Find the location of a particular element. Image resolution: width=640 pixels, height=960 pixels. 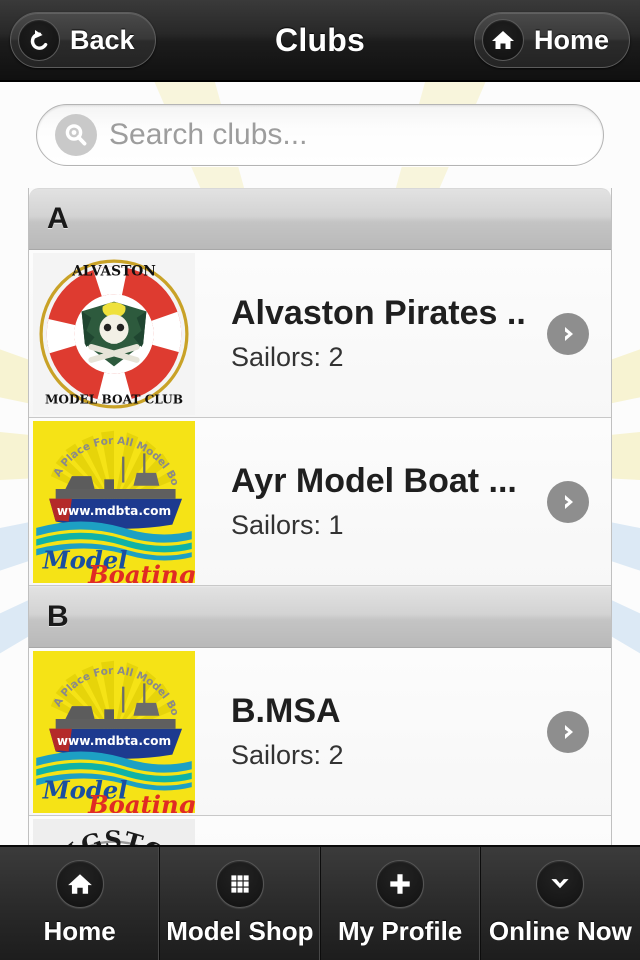

search-area is located at coordinates (320, 135).